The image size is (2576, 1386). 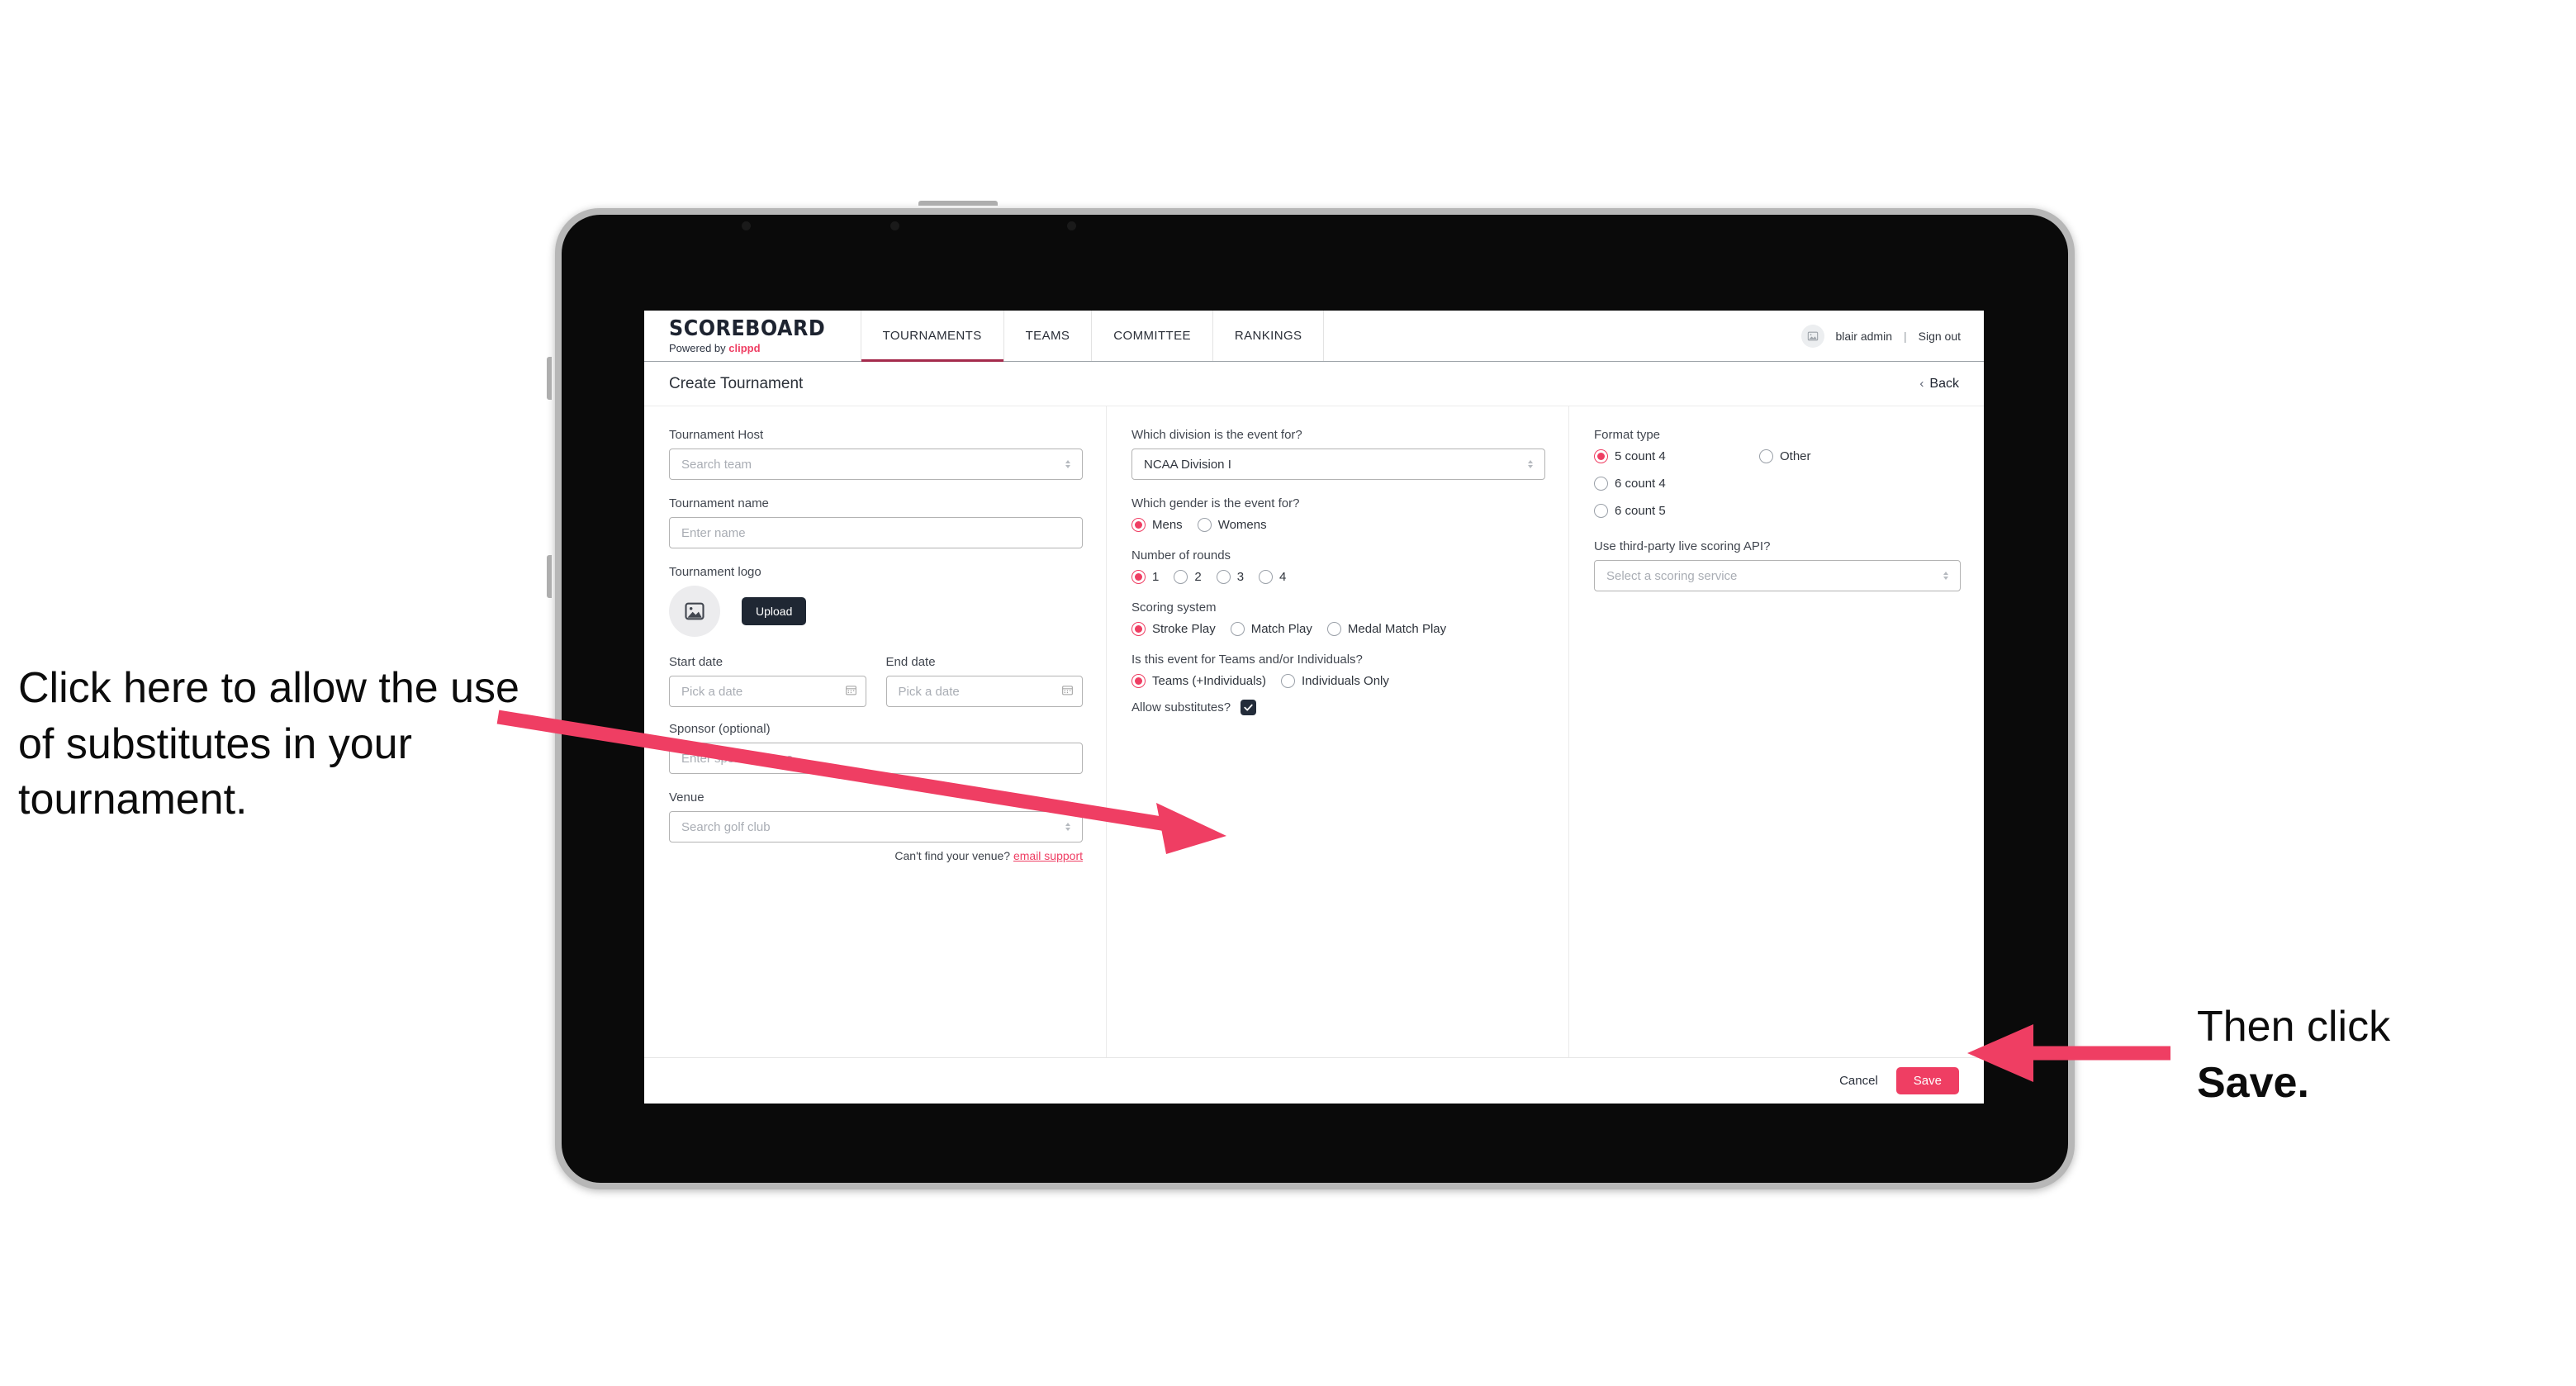 I want to click on tournament-name-input: Enter name, so click(x=876, y=532).